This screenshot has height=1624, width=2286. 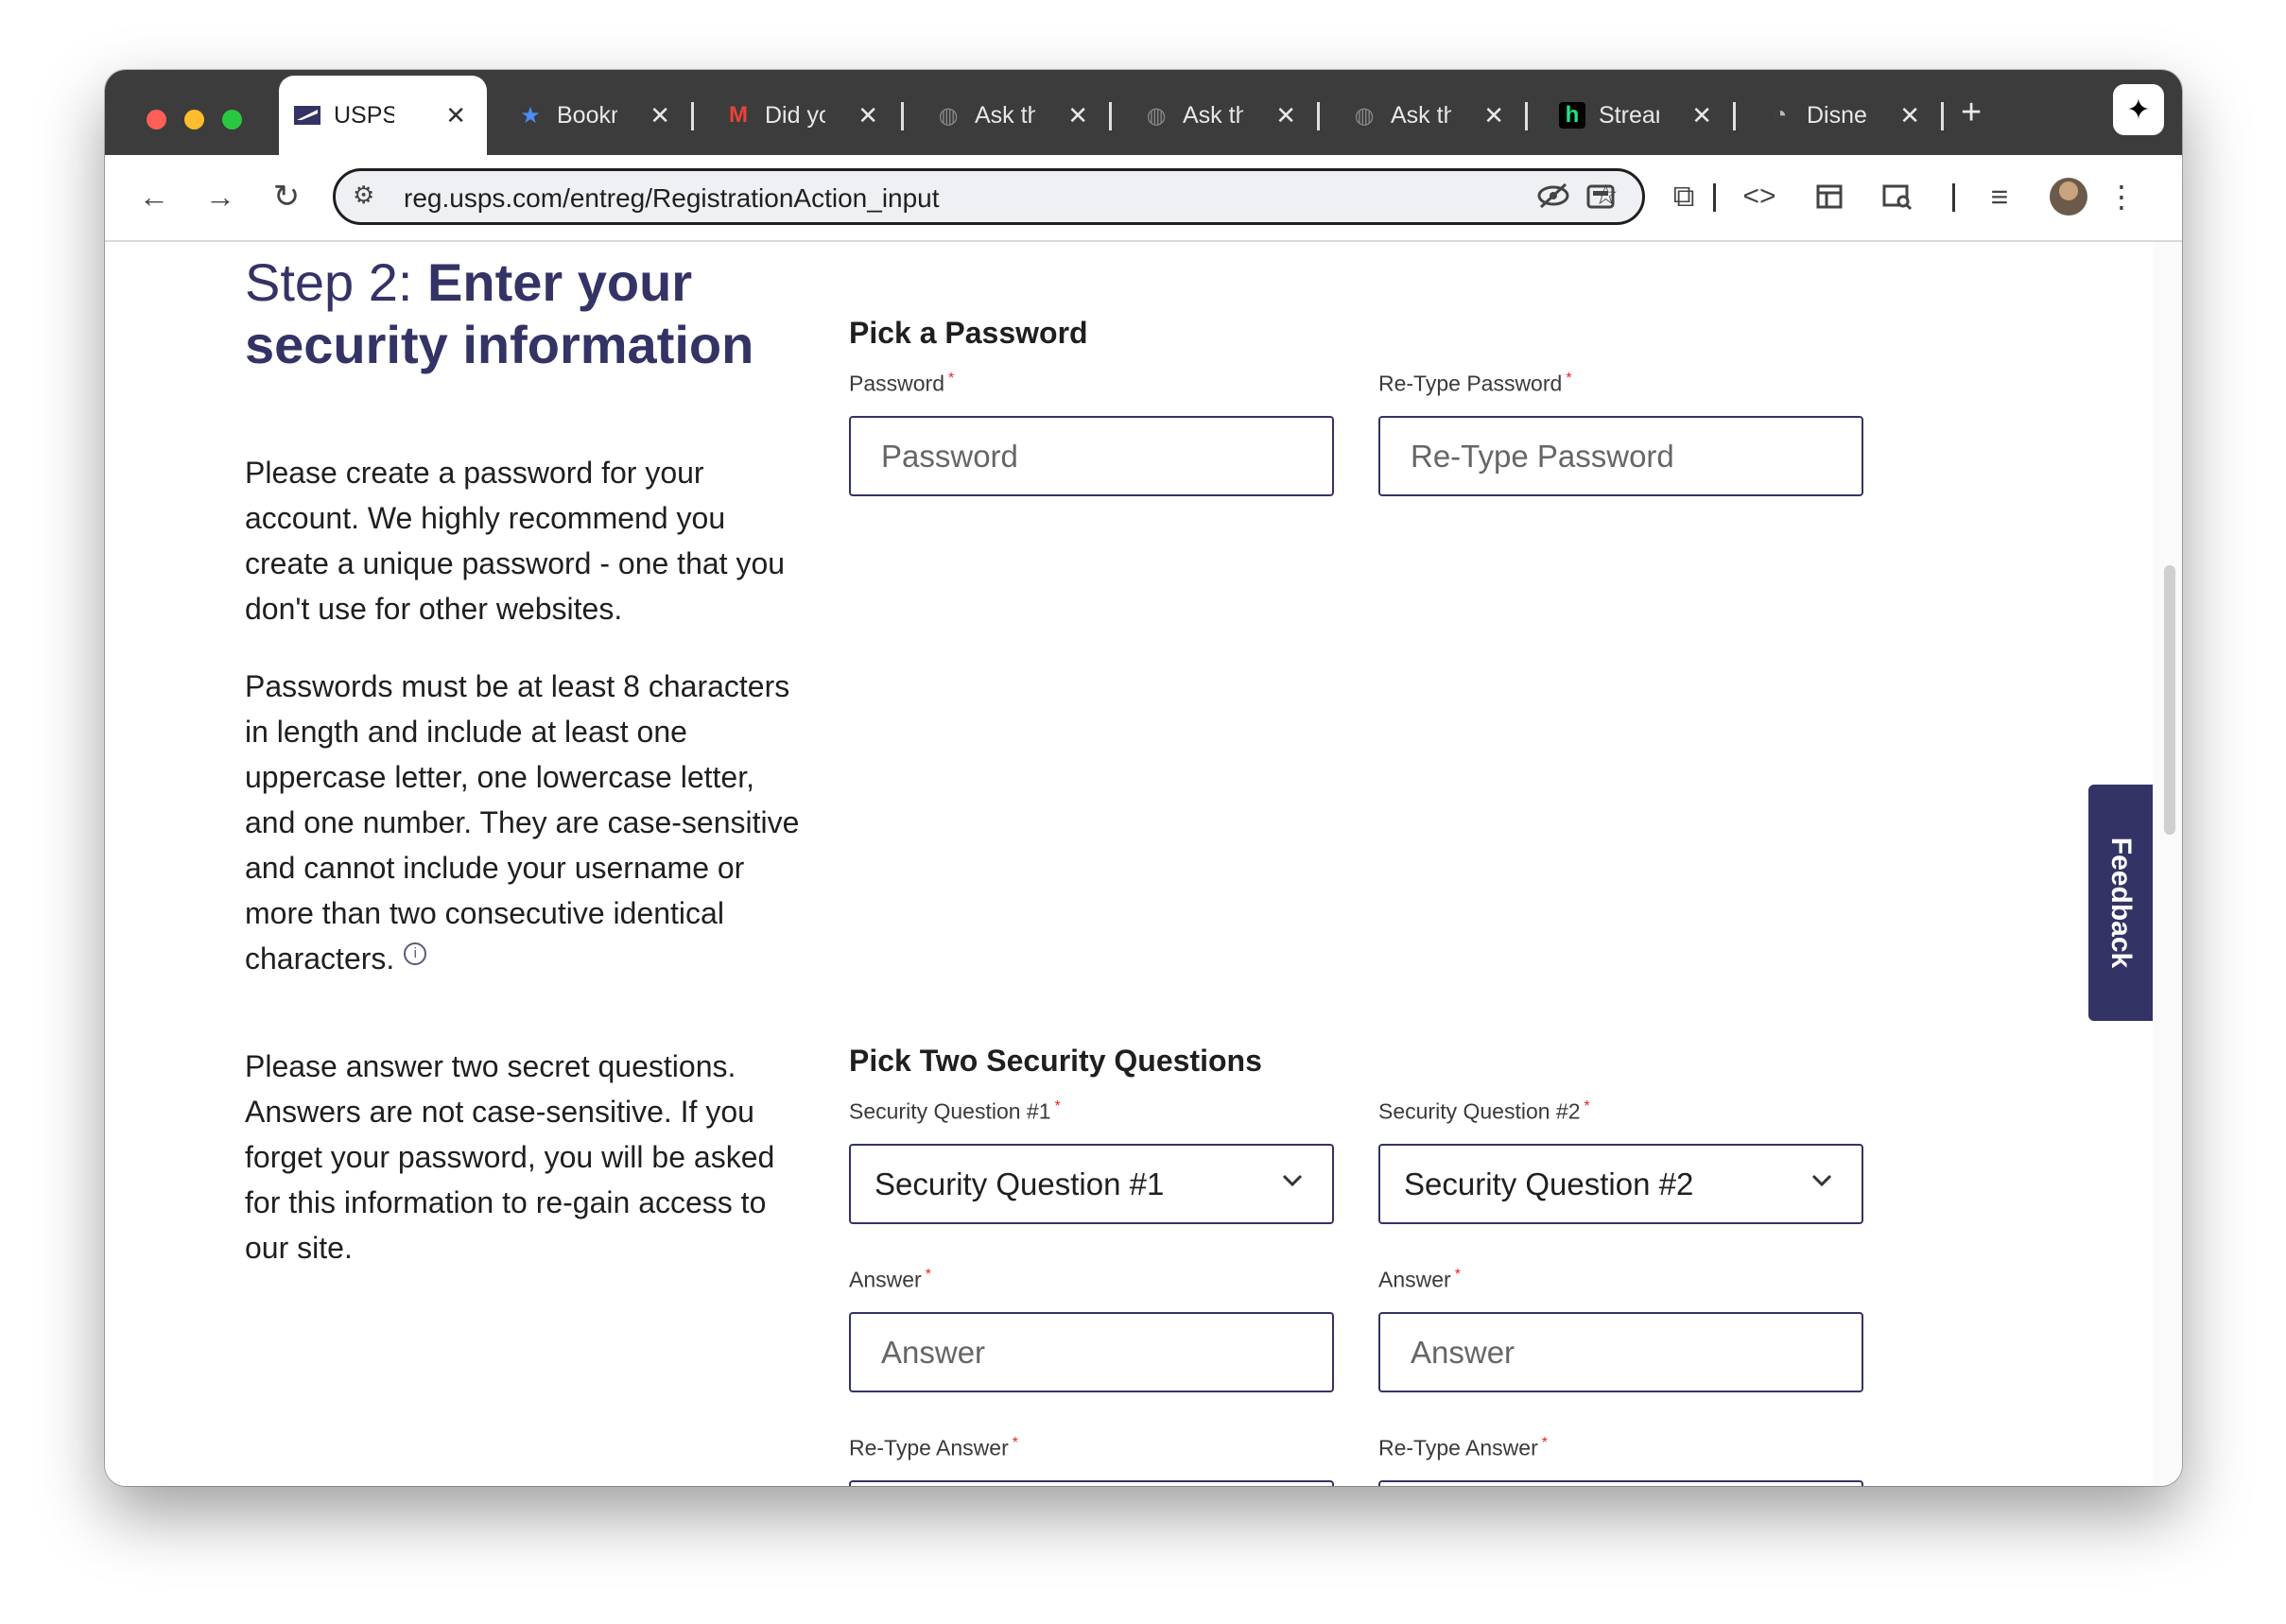 I want to click on eye-slash-icon, so click(x=1553, y=199).